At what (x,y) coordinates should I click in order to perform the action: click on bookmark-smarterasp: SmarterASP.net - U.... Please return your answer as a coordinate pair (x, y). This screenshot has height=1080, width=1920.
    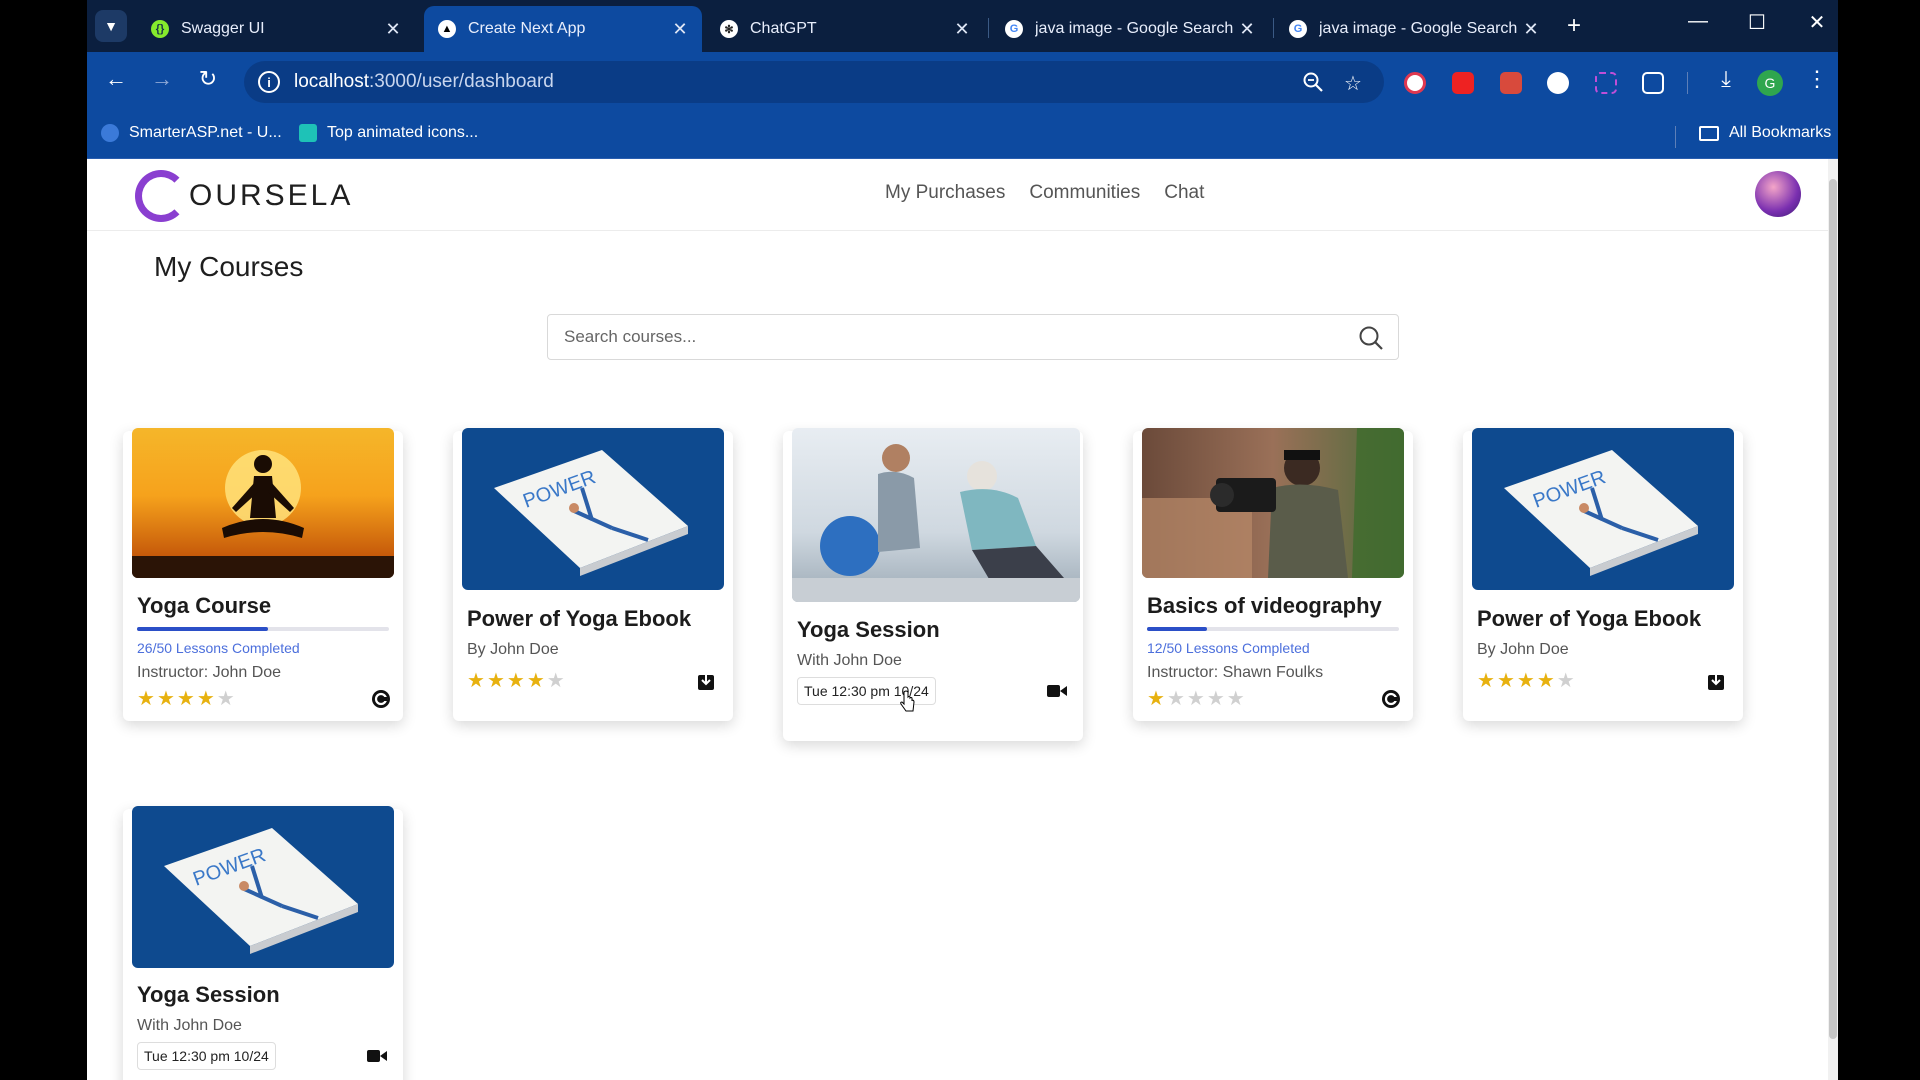
    Looking at the image, I should click on (191, 133).